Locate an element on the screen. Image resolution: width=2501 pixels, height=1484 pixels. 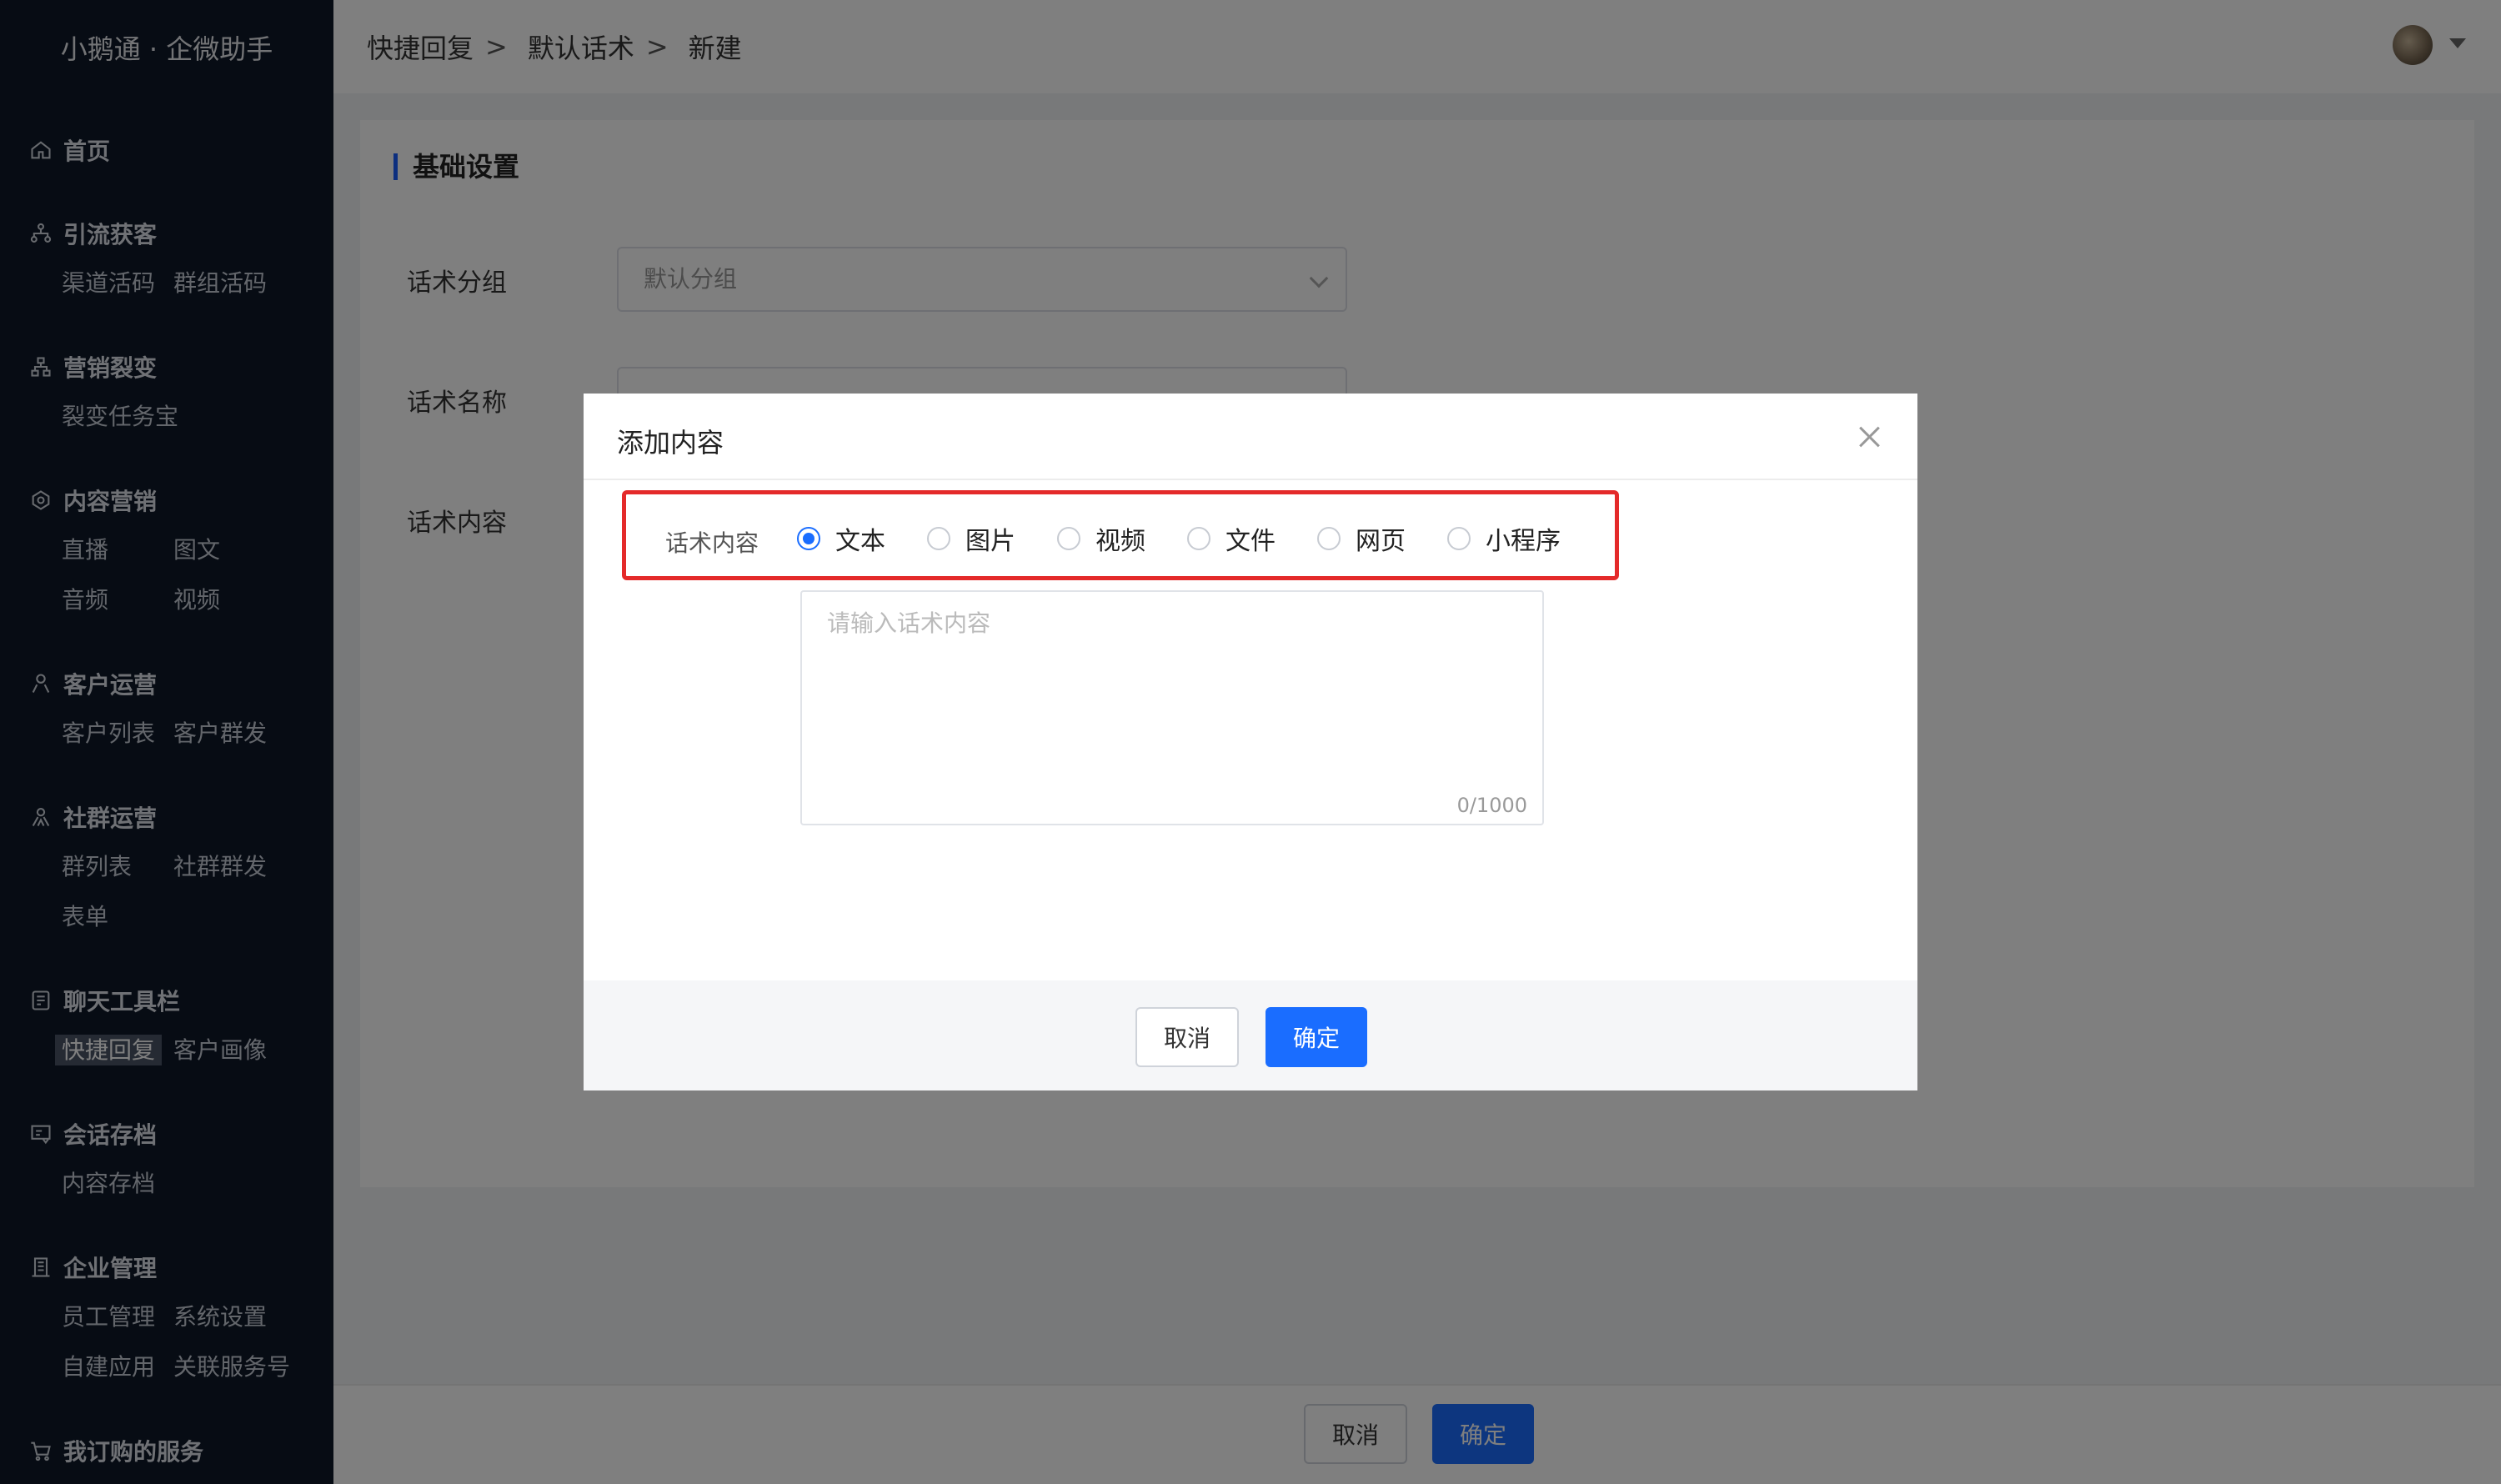
char-counter: 0/1000 is located at coordinates (1491, 805).